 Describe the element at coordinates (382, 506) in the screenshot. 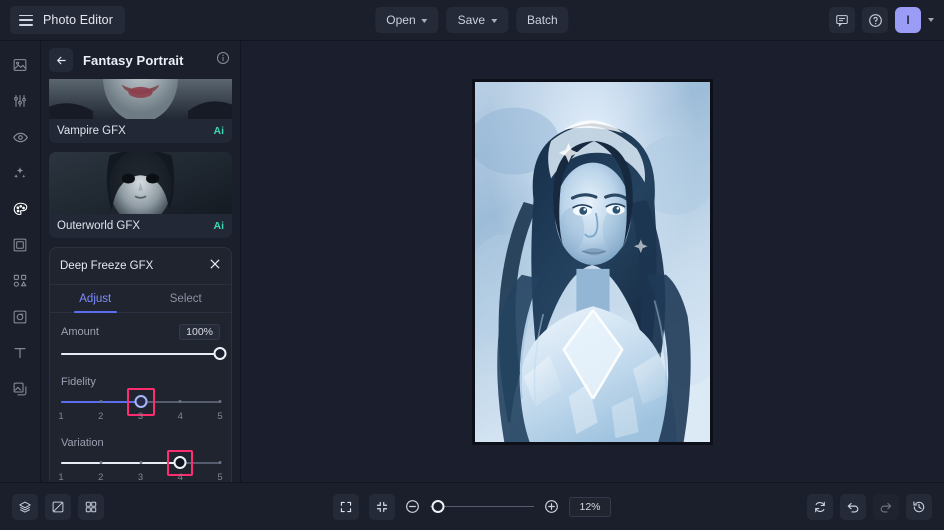

I see `shrink-button` at that location.